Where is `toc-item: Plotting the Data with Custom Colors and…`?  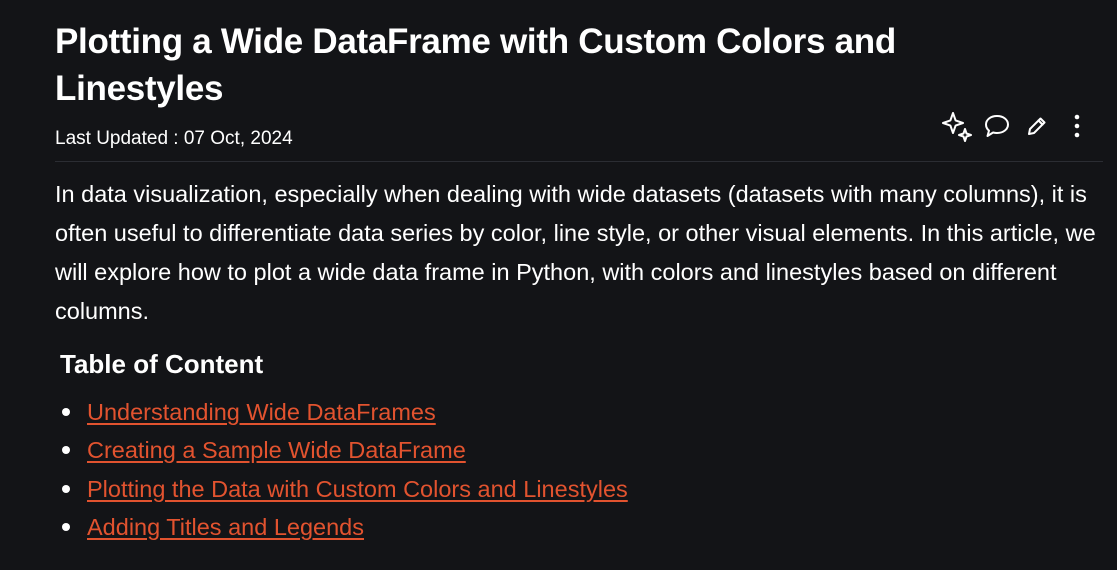
toc-item: Plotting the Data with Custom Colors and… is located at coordinates (343, 489).